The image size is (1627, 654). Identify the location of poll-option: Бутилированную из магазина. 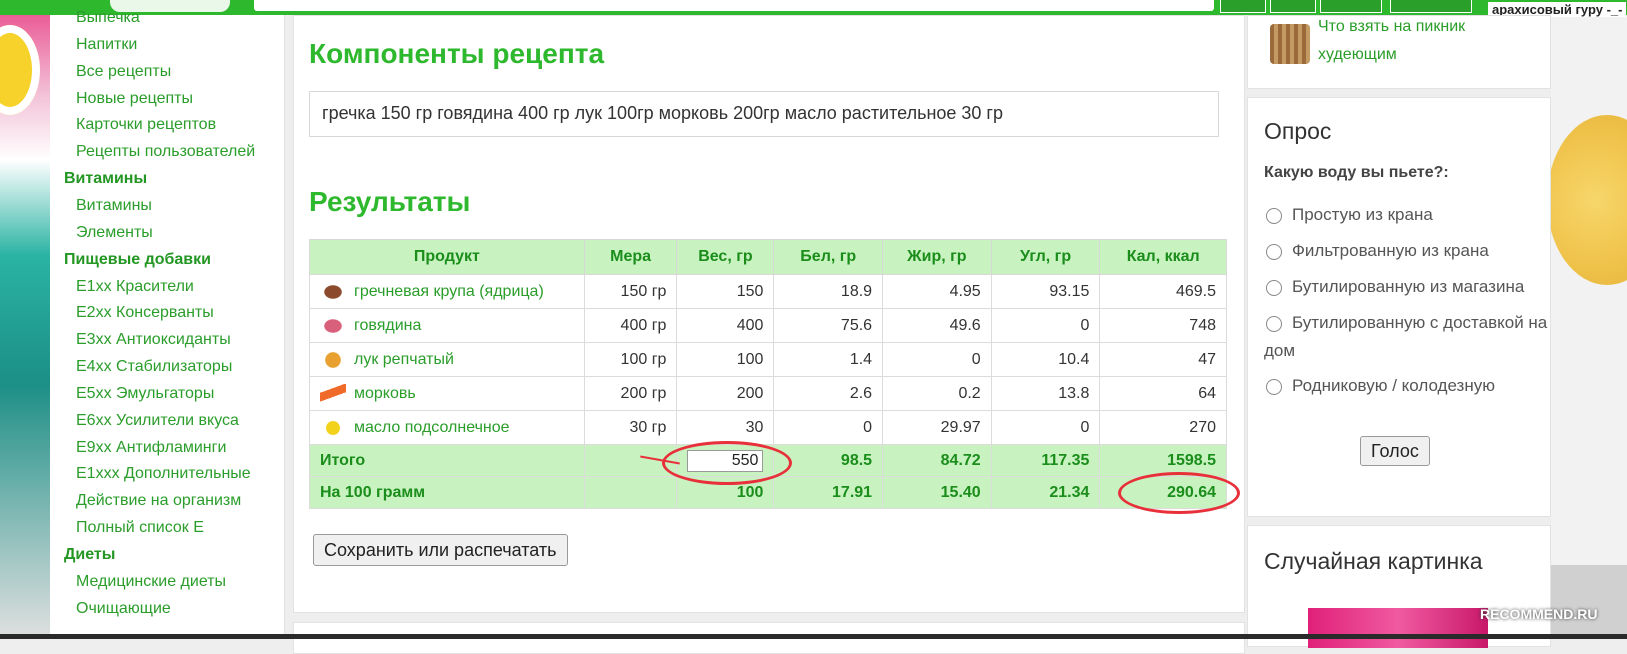
(1409, 287).